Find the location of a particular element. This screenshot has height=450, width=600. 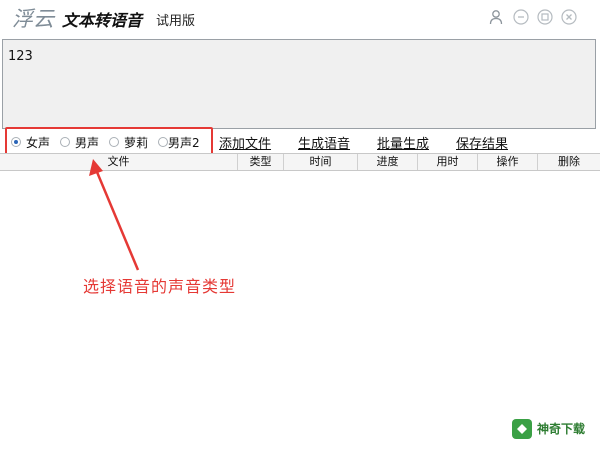

annotation-arrow is located at coordinates (114, 215).